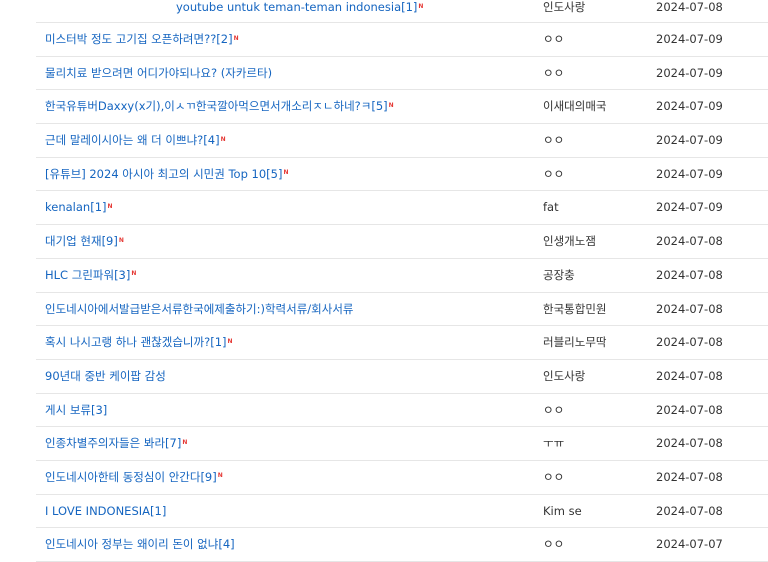 Image resolution: width=768 pixels, height=562 pixels. What do you see at coordinates (559, 275) in the screenshot?
I see `post-author: 공장충` at bounding box center [559, 275].